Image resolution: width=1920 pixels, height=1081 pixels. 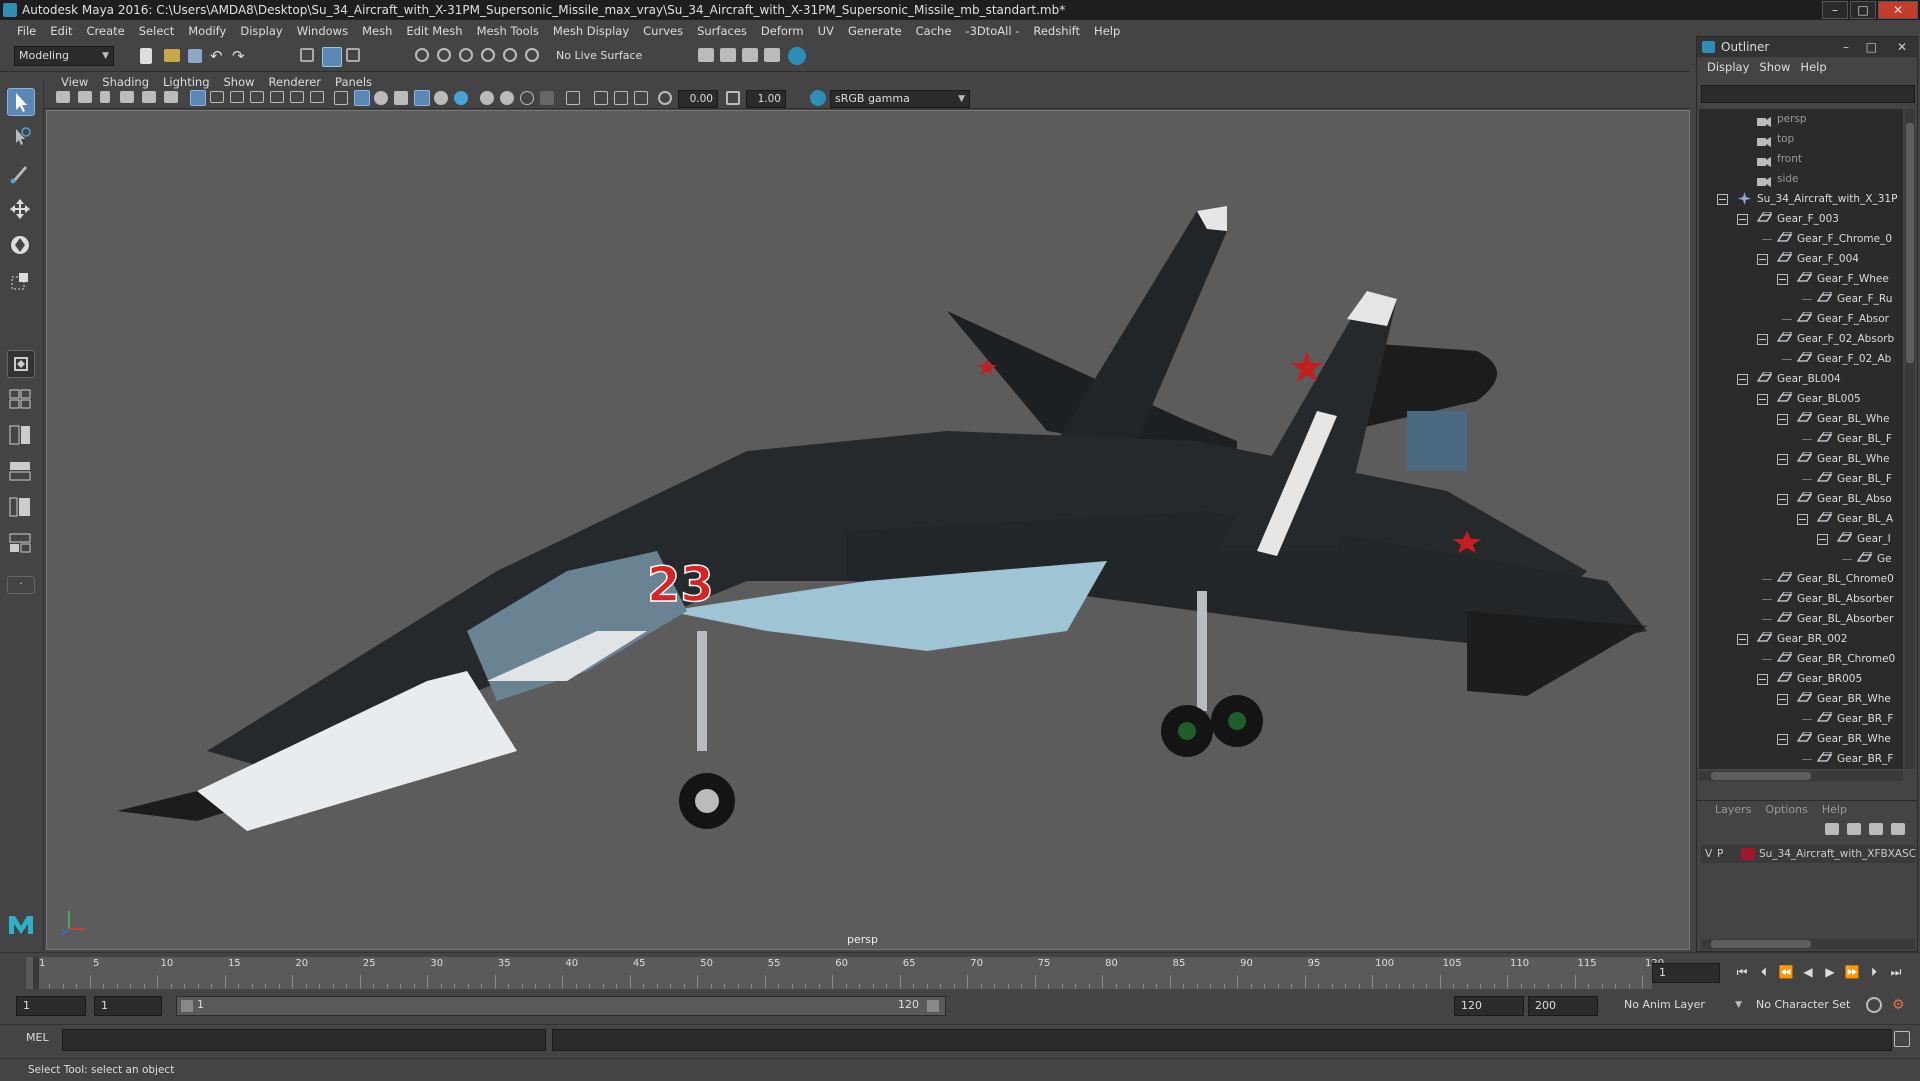 What do you see at coordinates (698, 99) in the screenshot?
I see `exposure-field: 0.00` at bounding box center [698, 99].